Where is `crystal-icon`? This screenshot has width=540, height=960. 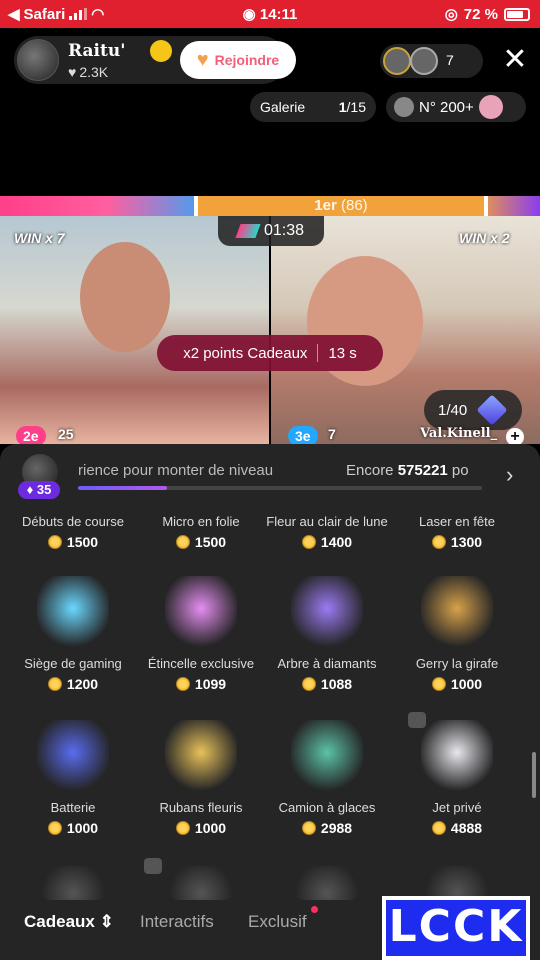 crystal-icon is located at coordinates (492, 410).